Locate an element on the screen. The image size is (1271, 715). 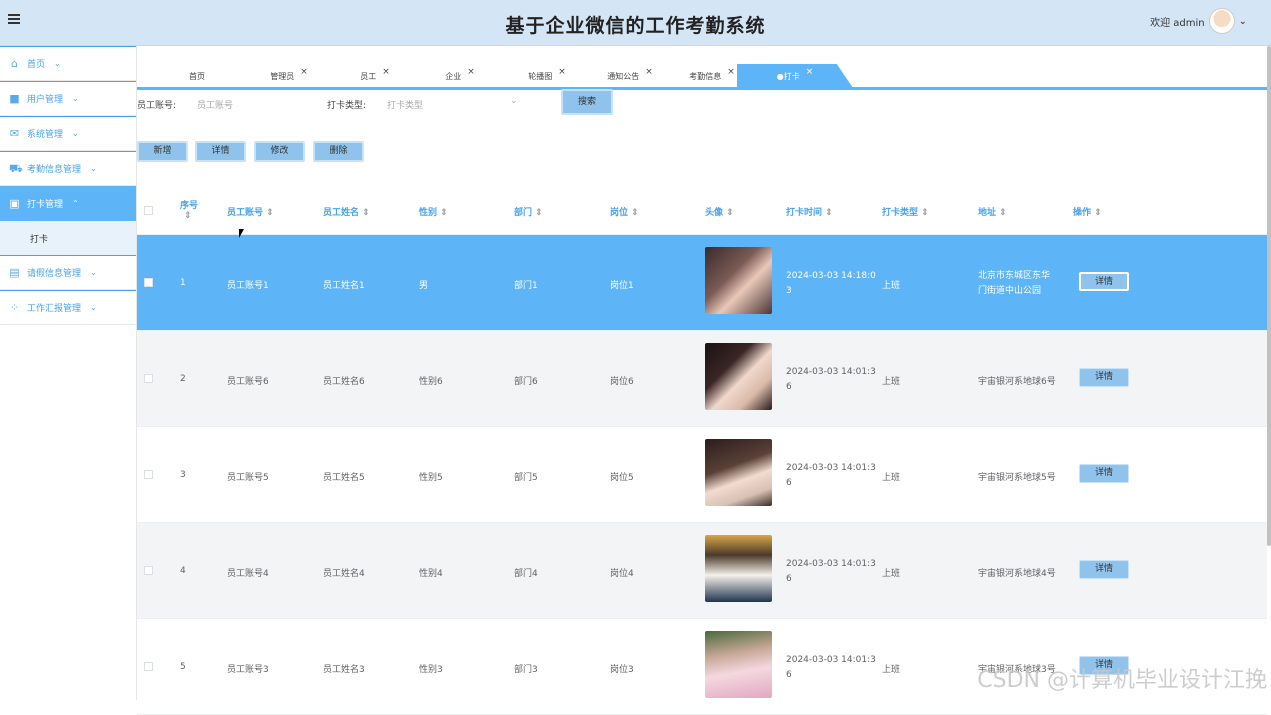
column-header-address: 地址 ⇕ is located at coordinates (992, 211).